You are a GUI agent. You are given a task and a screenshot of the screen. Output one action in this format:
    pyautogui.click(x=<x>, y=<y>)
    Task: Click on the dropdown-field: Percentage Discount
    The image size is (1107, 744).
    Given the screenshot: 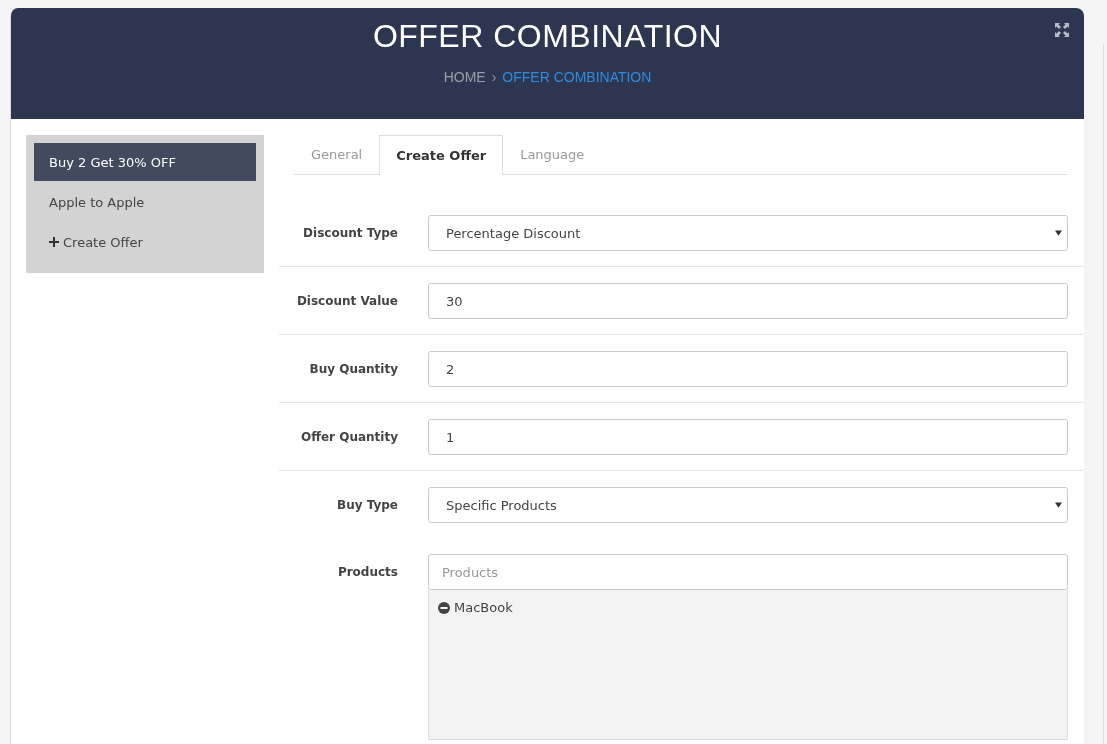 What is the action you would take?
    pyautogui.click(x=748, y=233)
    